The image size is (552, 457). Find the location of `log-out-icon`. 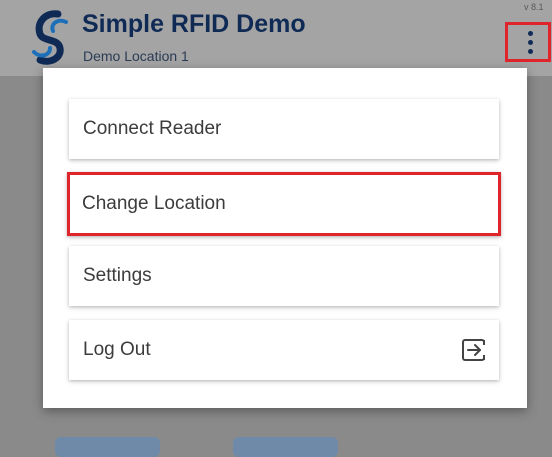

log-out-icon is located at coordinates (474, 350).